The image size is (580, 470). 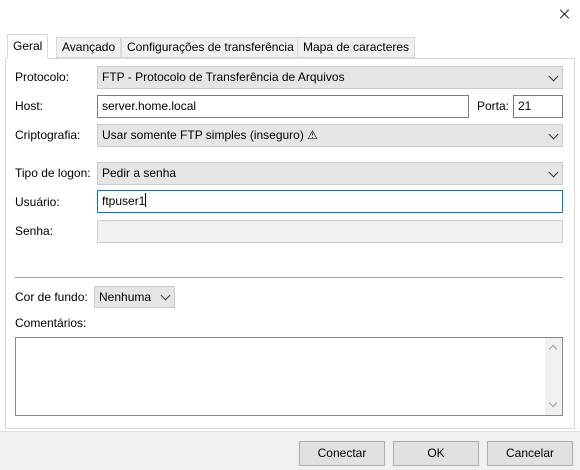 What do you see at coordinates (53, 173) in the screenshot?
I see `logon-type-label: Tipo de logon:` at bounding box center [53, 173].